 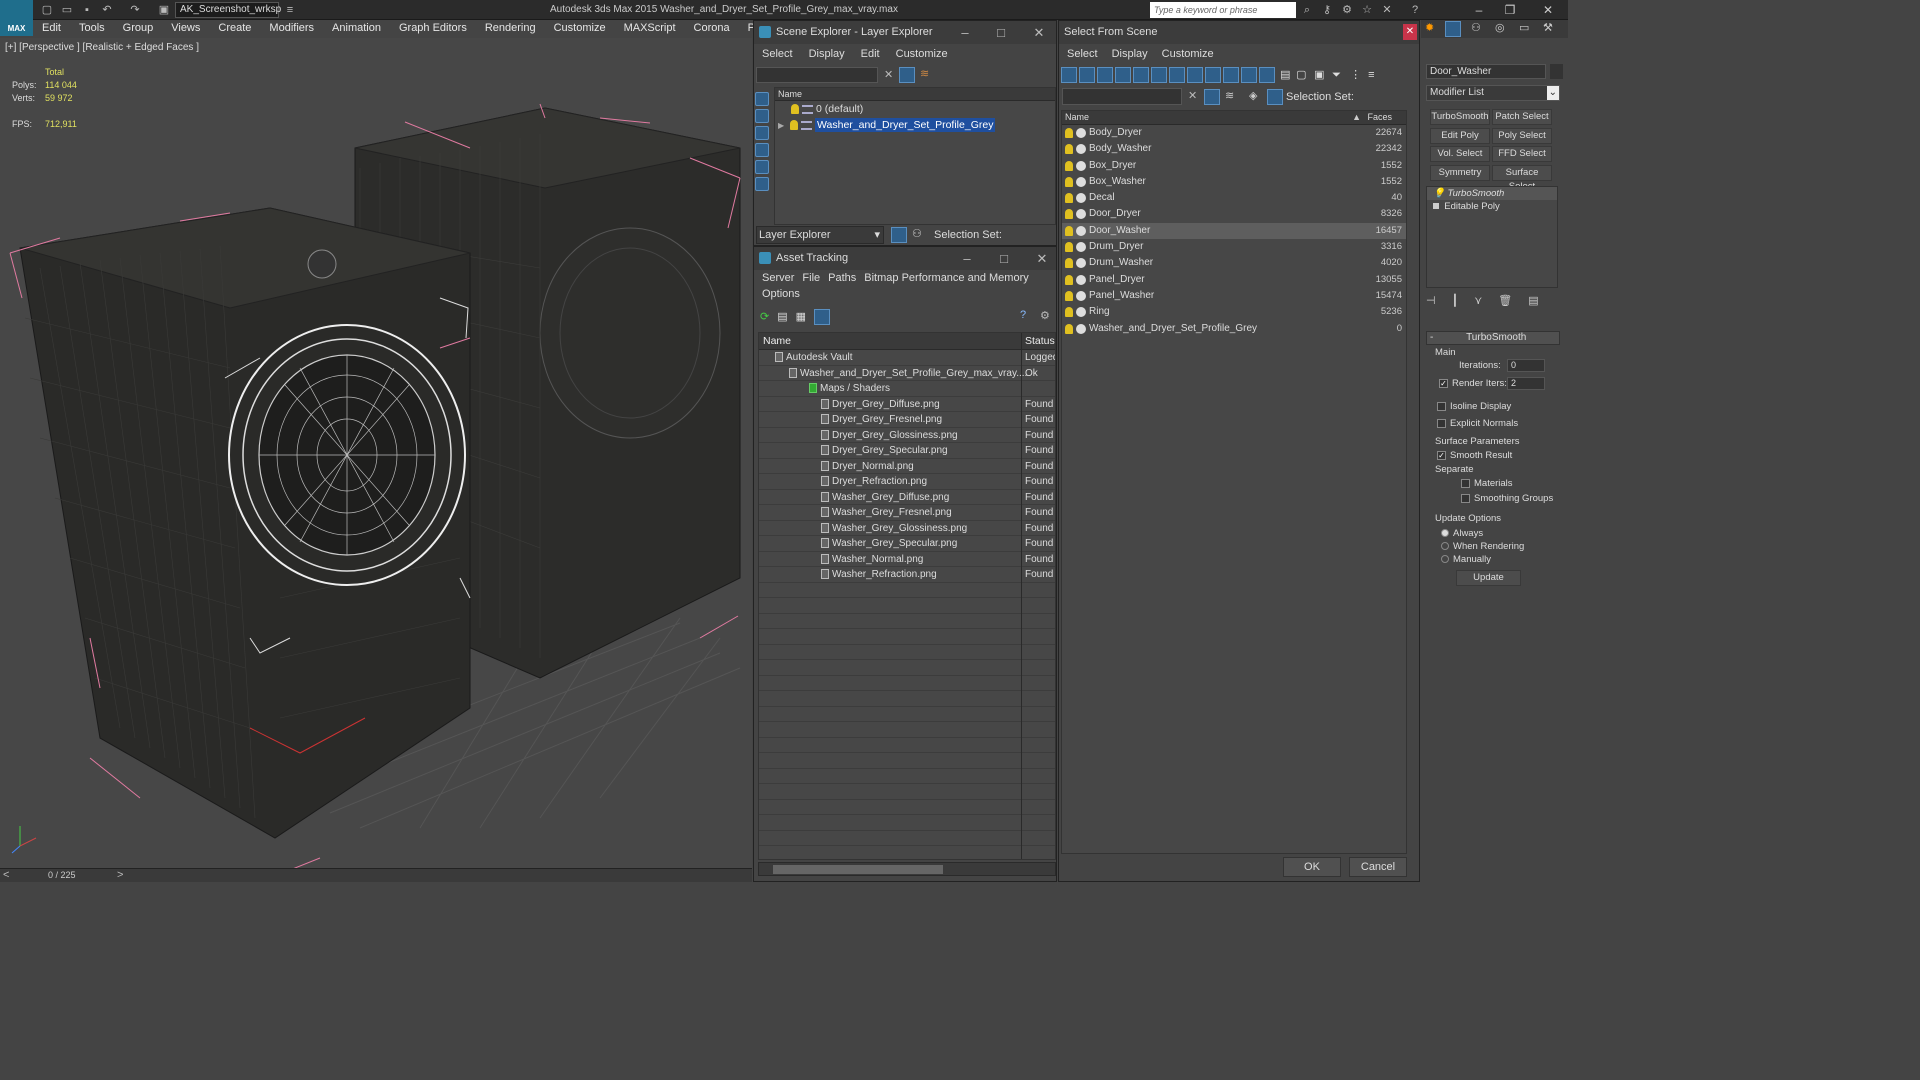 I want to click on x-icon: ✕, so click(x=1387, y=10).